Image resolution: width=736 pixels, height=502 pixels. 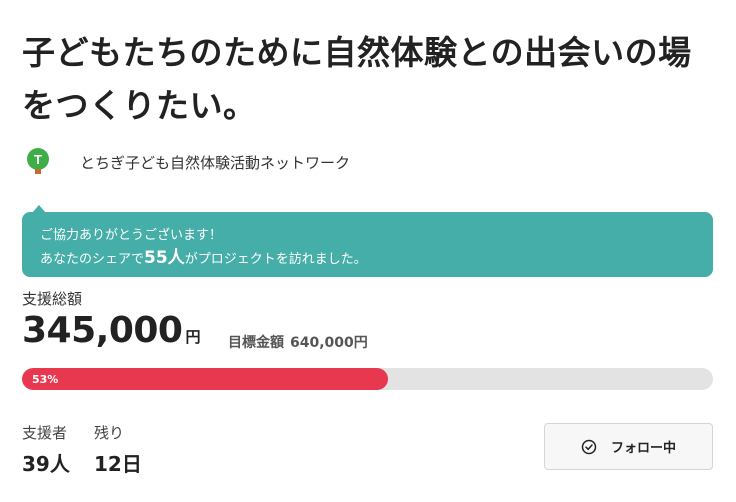 What do you see at coordinates (118, 449) in the screenshot?
I see `remaining-stat: 残り 12日` at bounding box center [118, 449].